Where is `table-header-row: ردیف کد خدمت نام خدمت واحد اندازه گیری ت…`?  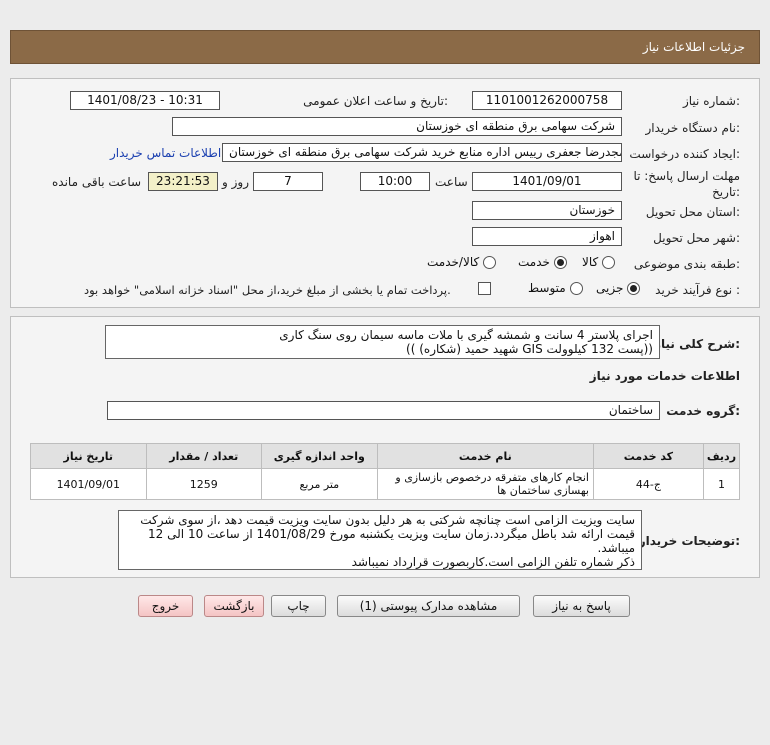
table-header-row: ردیف کد خدمت نام خدمت واحد اندازه گیری ت… is located at coordinates (385, 456).